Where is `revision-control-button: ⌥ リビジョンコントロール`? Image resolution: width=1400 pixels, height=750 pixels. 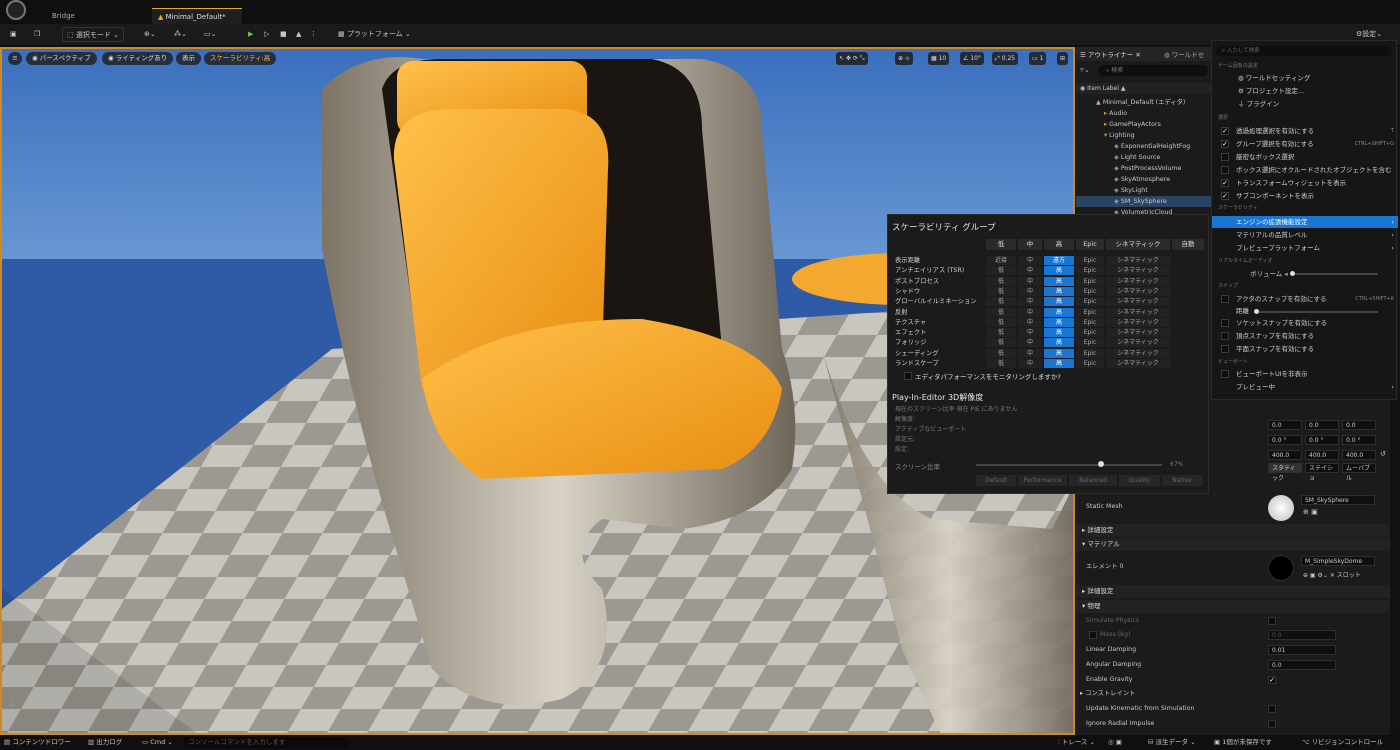 revision-control-button: ⌥ リビジョンコントロール is located at coordinates (1342, 742).